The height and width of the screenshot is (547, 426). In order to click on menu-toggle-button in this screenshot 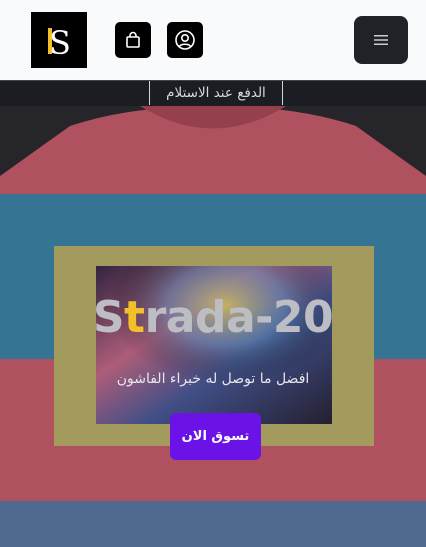, I will do `click(381, 40)`.